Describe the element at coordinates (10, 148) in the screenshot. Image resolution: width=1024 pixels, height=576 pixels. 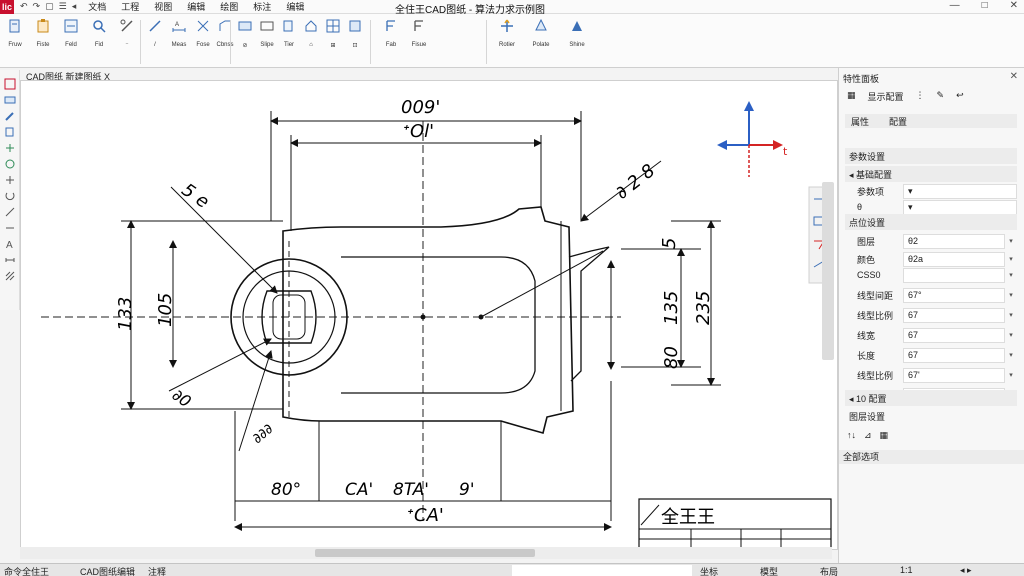
I see `mirror-icon` at that location.